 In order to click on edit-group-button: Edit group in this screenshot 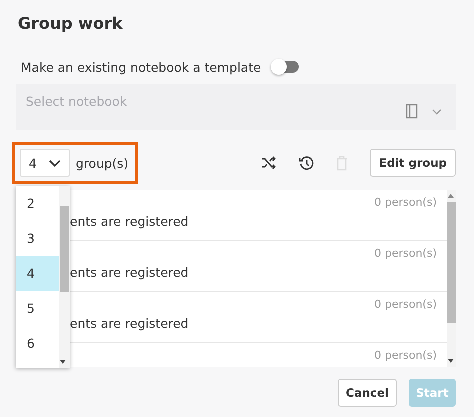, I will do `click(413, 163)`.